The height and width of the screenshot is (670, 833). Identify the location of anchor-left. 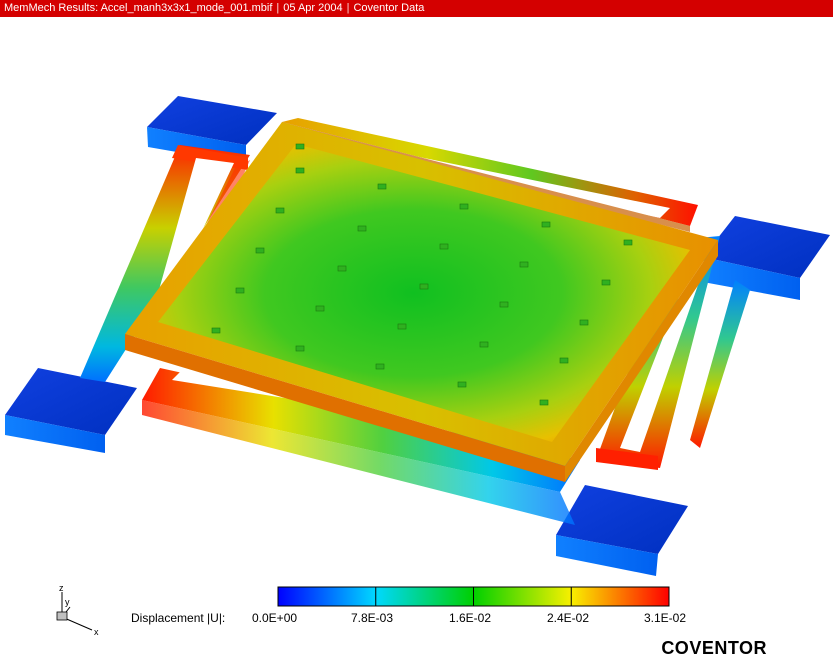
(71, 410).